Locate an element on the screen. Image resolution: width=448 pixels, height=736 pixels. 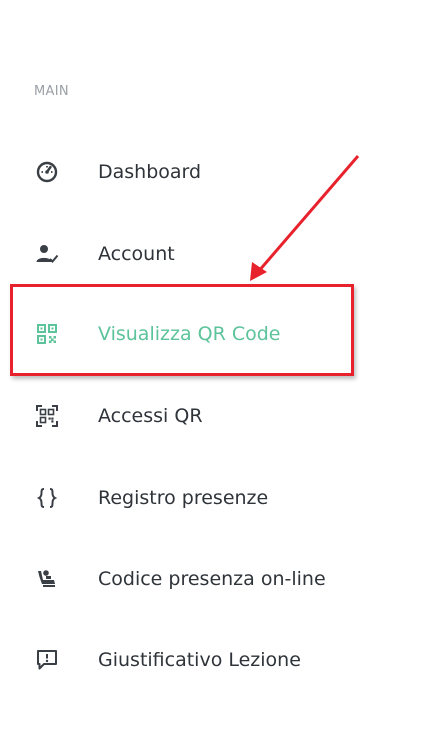
sidebar-item-accessi-qr: Accessi QR is located at coordinates (224, 416).